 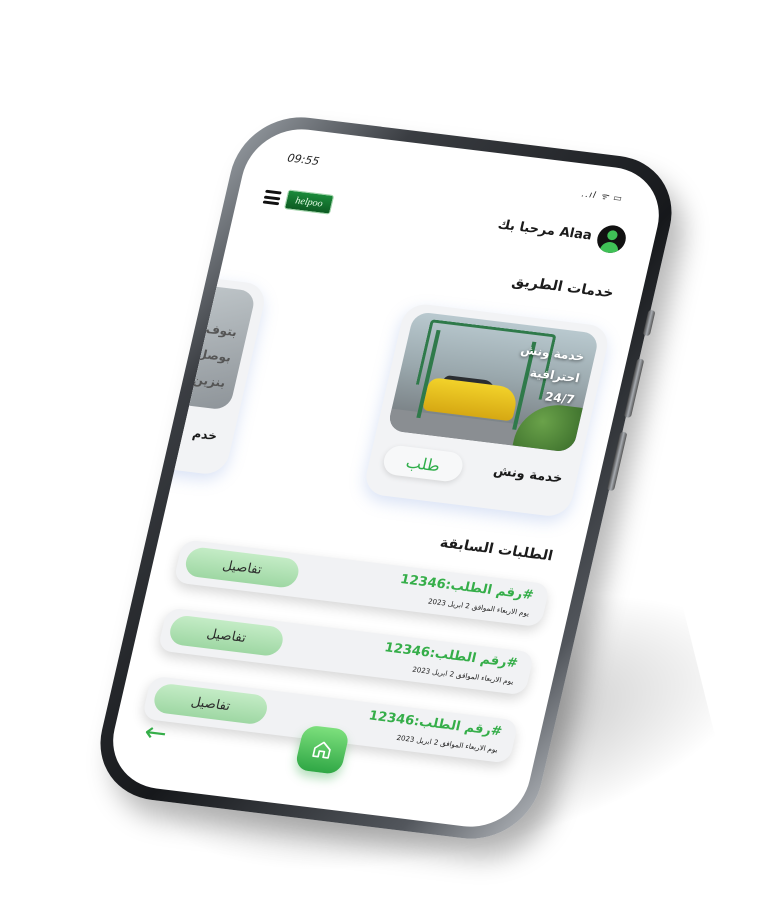 What do you see at coordinates (545, 230) in the screenshot?
I see `greeting-text: مرحبا بك Alaa` at bounding box center [545, 230].